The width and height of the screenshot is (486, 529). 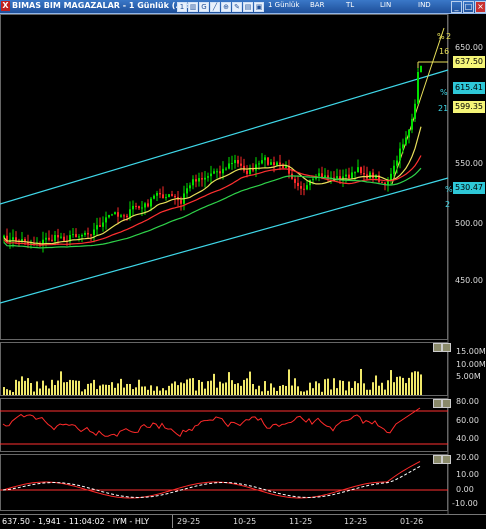 I want to click on save-icon: ▣, so click(x=259, y=7).